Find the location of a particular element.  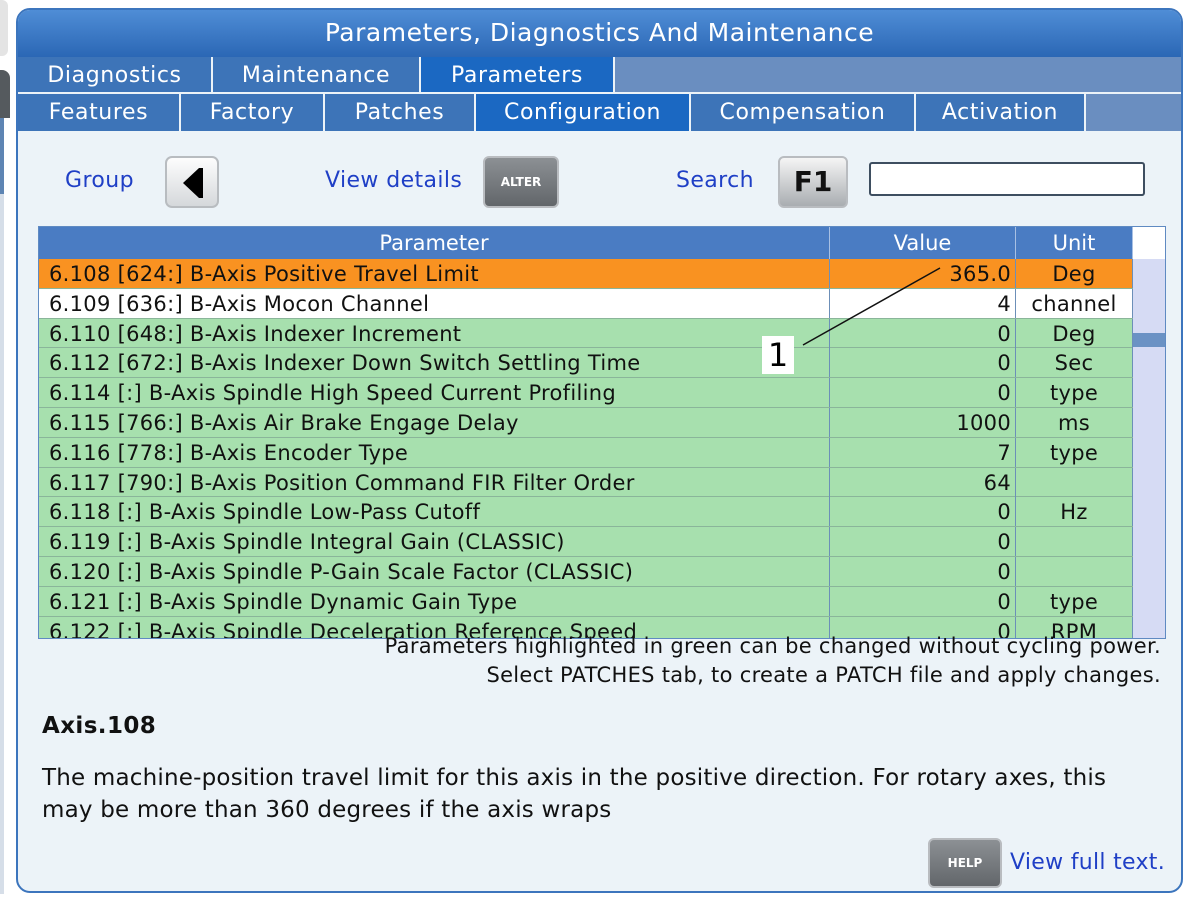

tab-diagnostics: Diagnostics is located at coordinates (115, 75).